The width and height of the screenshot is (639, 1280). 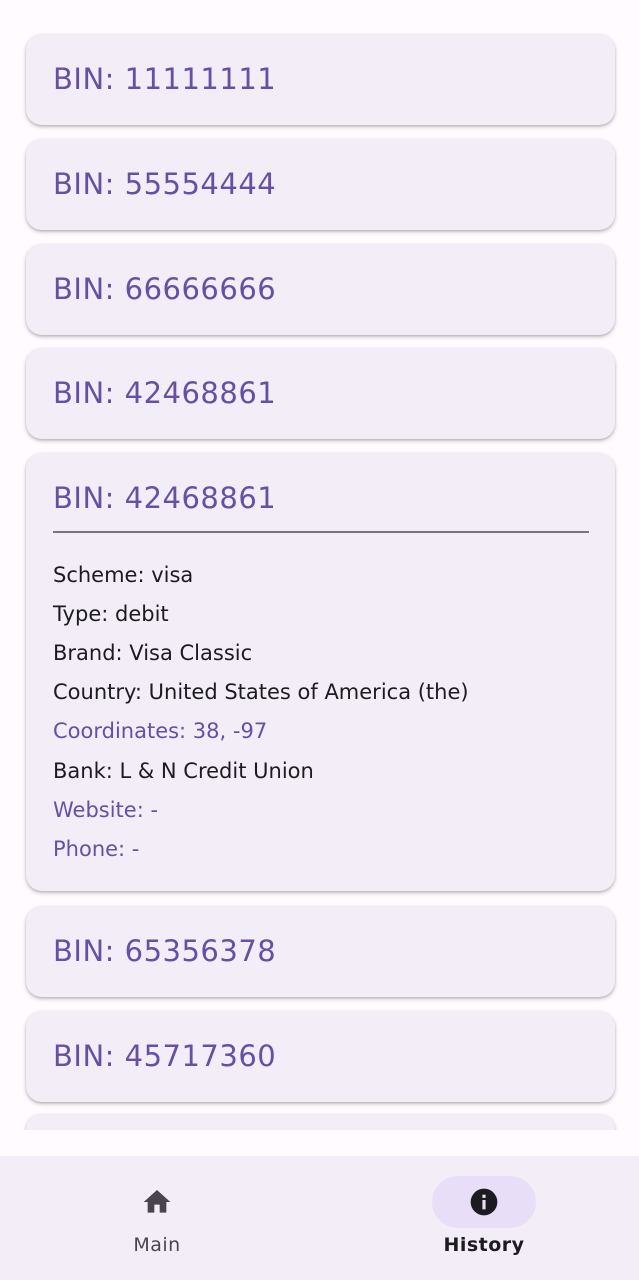 I want to click on list-top-edge, so click(x=319, y=12).